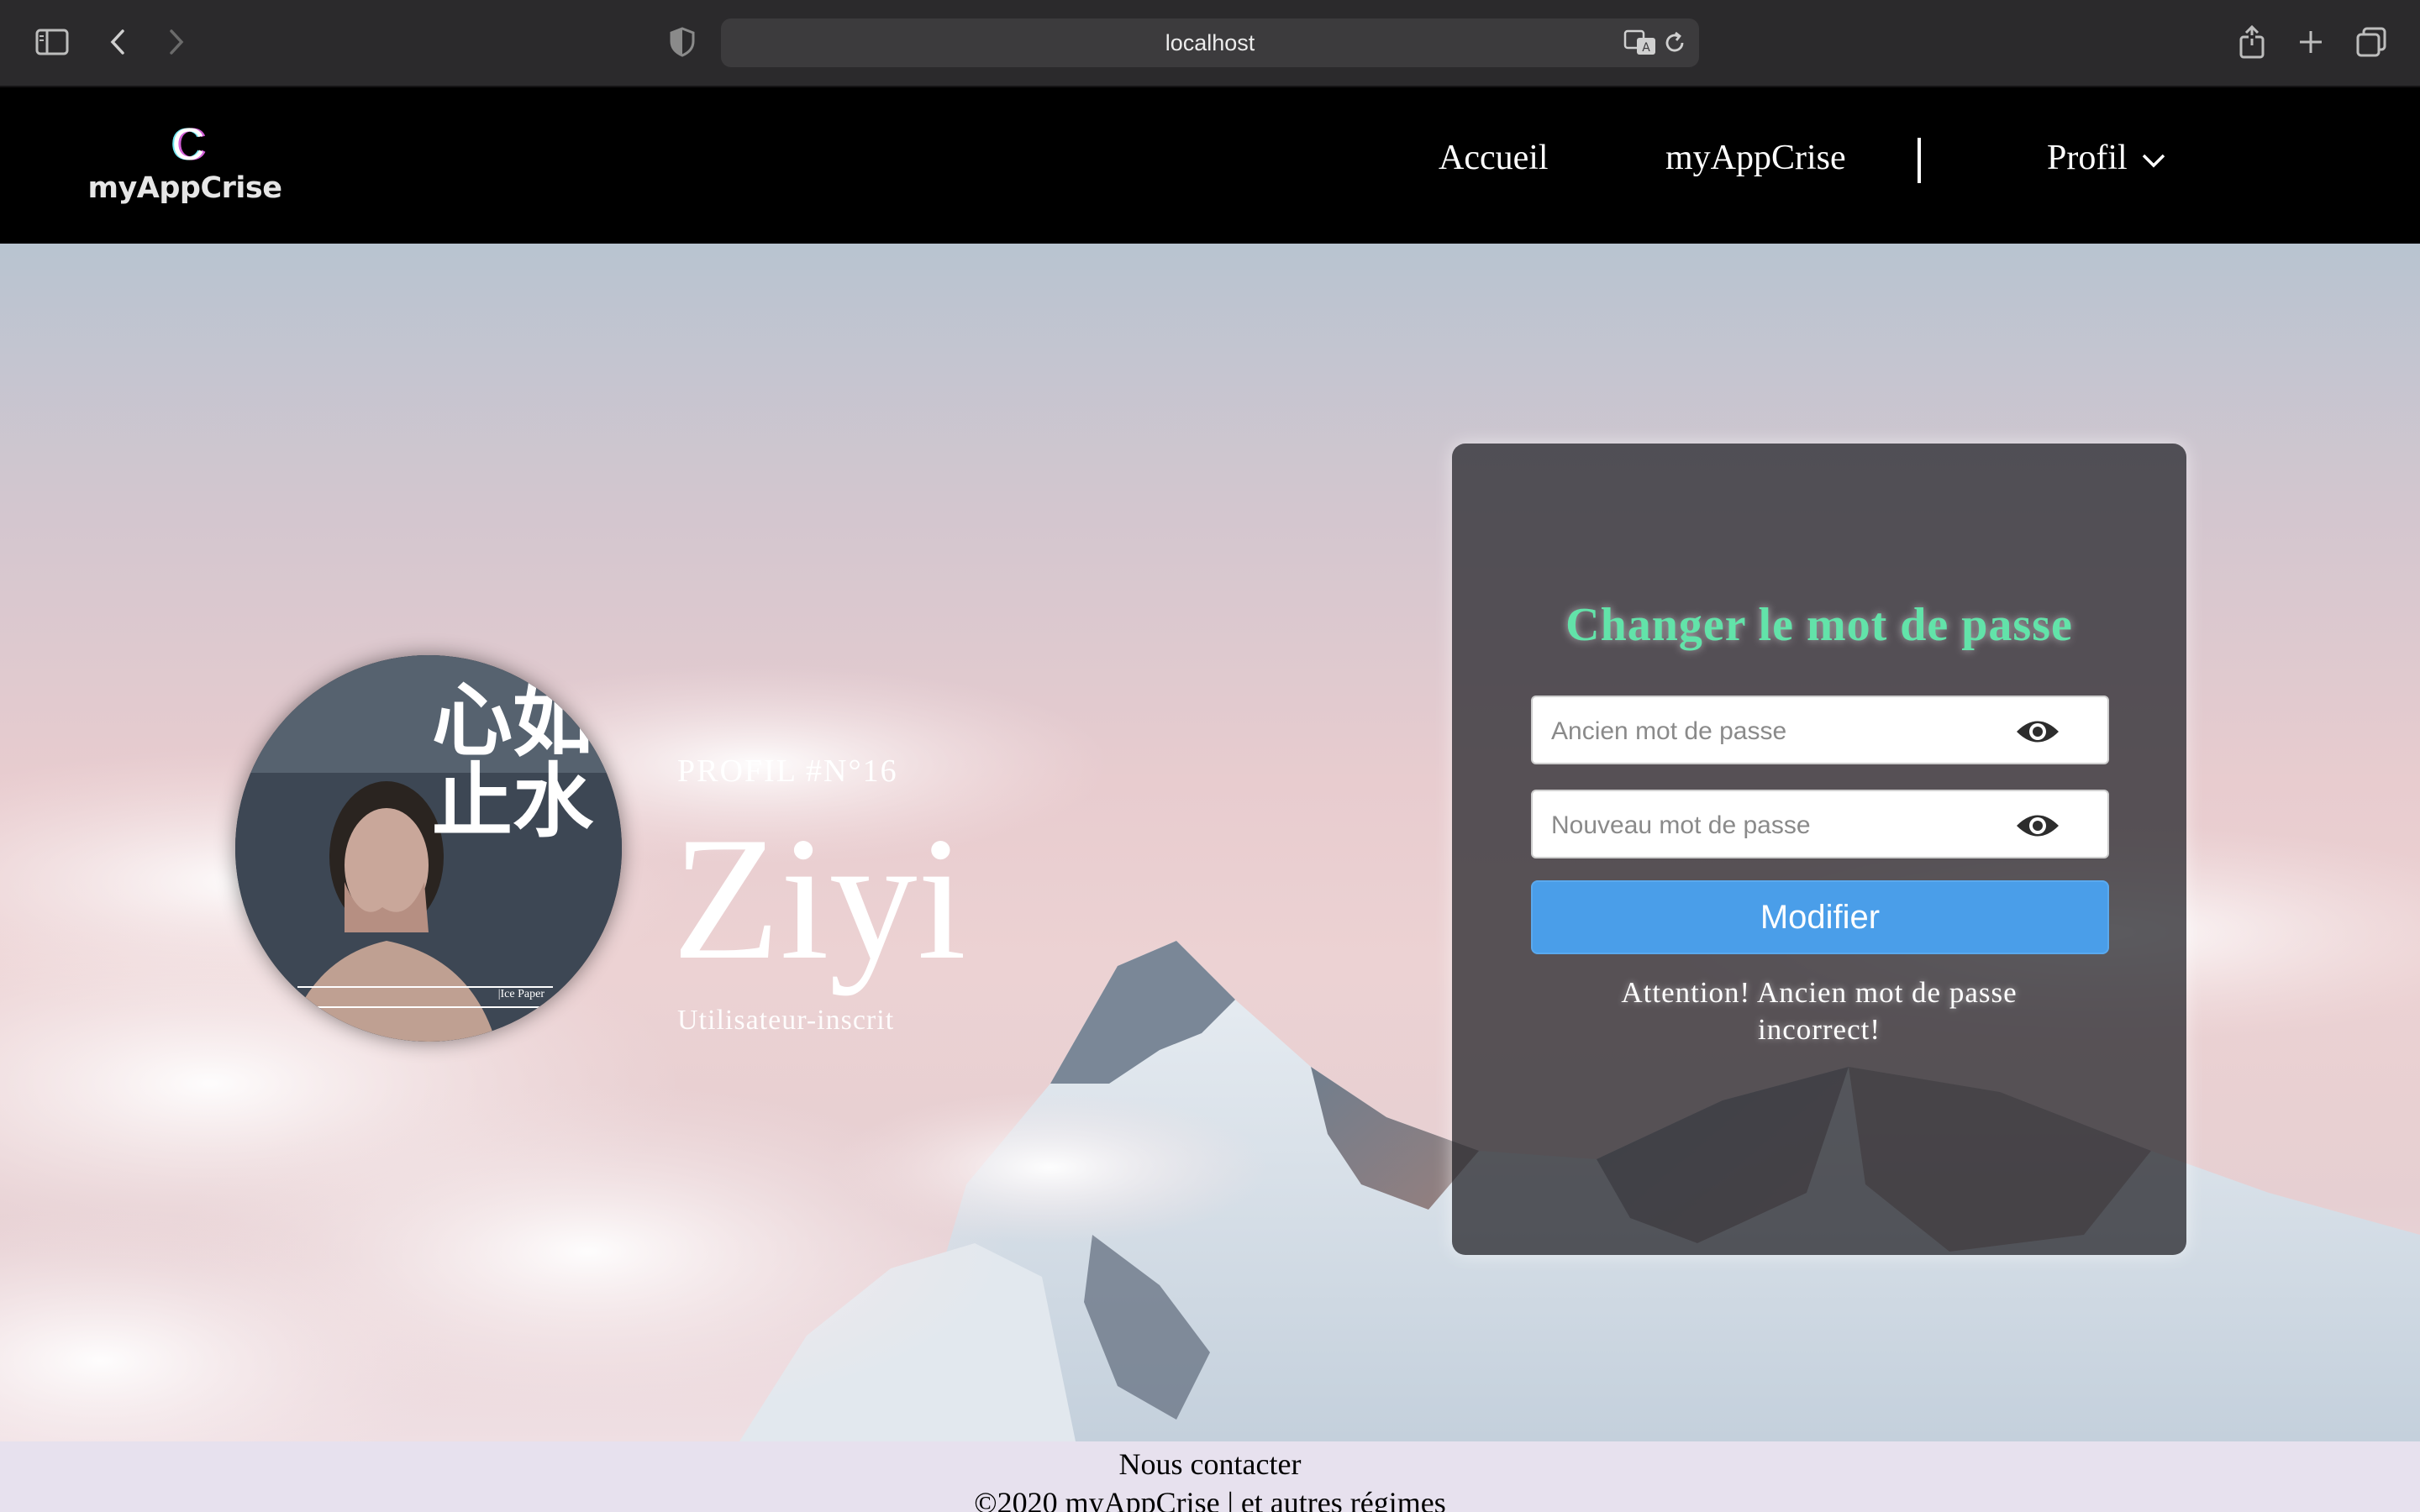 This screenshot has width=2420, height=1512. Describe the element at coordinates (1820, 917) in the screenshot. I see `modify-password-button: Modifier` at that location.